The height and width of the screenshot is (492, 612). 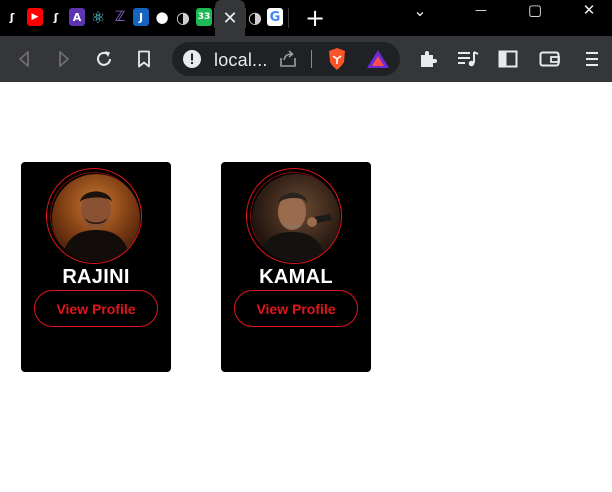 I want to click on tab-search-icon: ⌄, so click(x=420, y=10).